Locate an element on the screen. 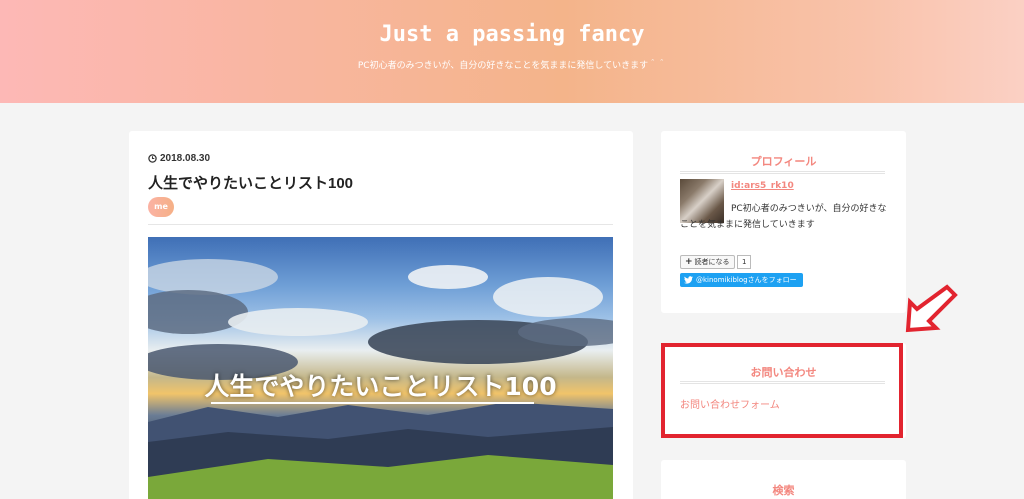 The image size is (1024, 499). twitter-follow-button: @kinomikiblogさんをフォロー is located at coordinates (741, 280).